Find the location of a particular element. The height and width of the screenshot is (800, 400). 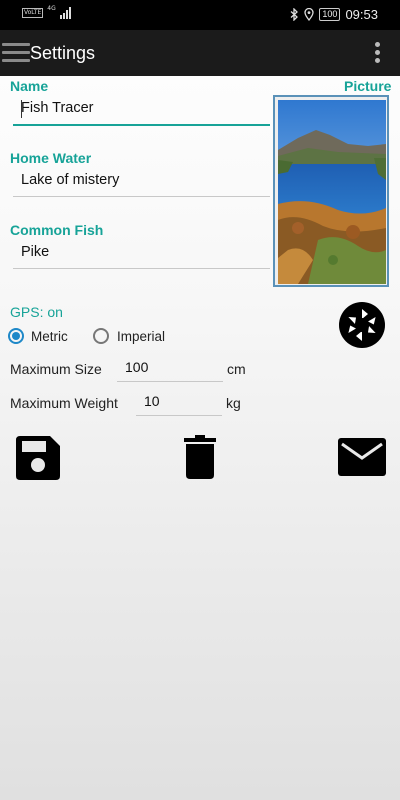

status-bar: VoLTE 4G 100 09:53 is located at coordinates (200, 15).